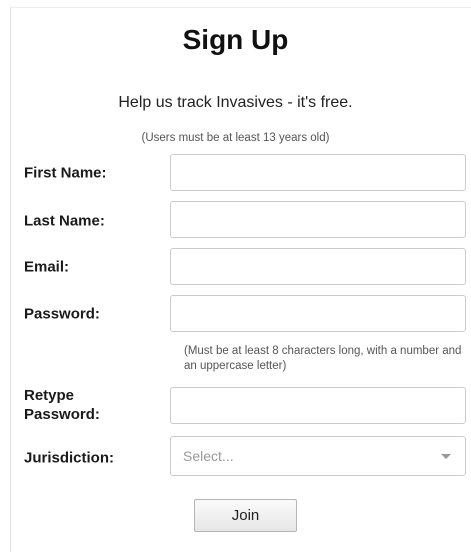 The width and height of the screenshot is (471, 552). I want to click on chevron-down-icon, so click(446, 456).